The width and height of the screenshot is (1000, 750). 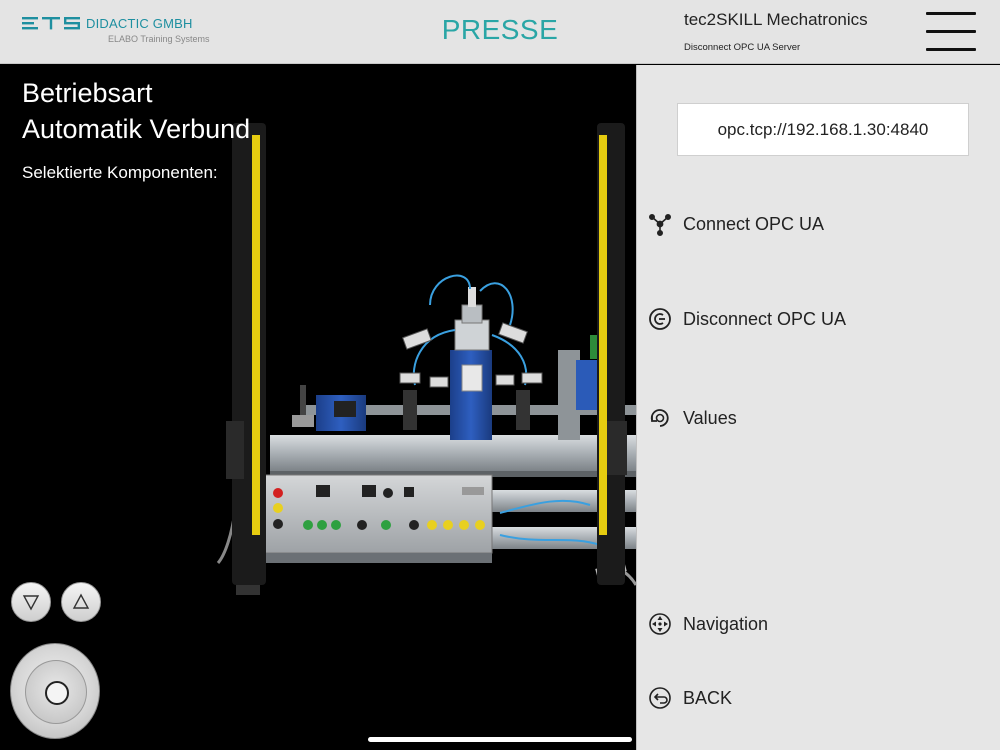 I want to click on camera-down-button, so click(x=31, y=602).